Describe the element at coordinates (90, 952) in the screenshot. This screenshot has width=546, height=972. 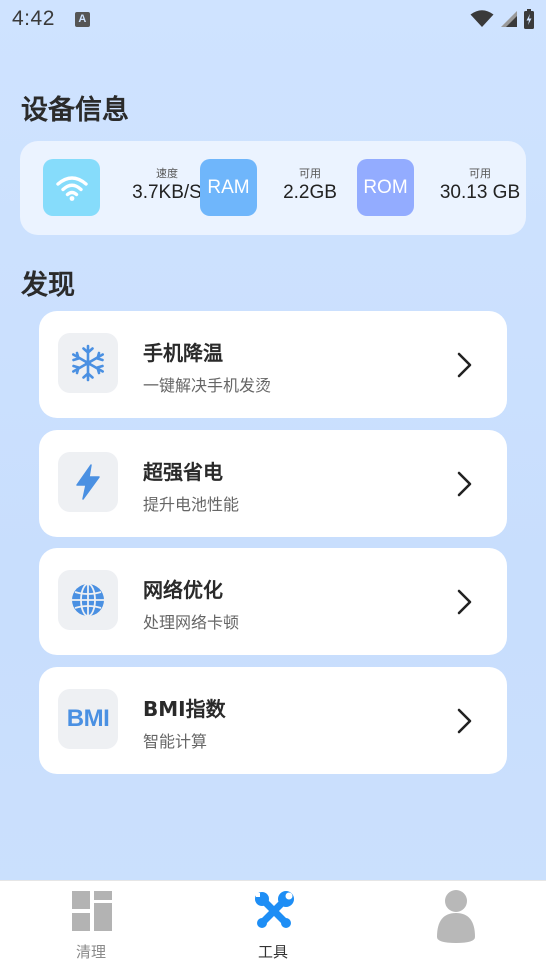
I see `nav-label: 清理` at that location.